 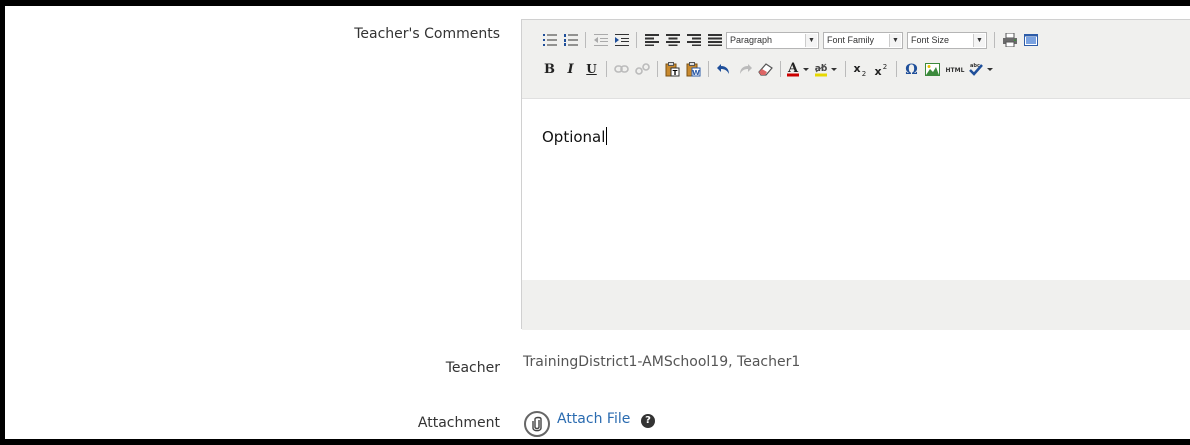 I want to click on help-icon: ?, so click(x=648, y=421).